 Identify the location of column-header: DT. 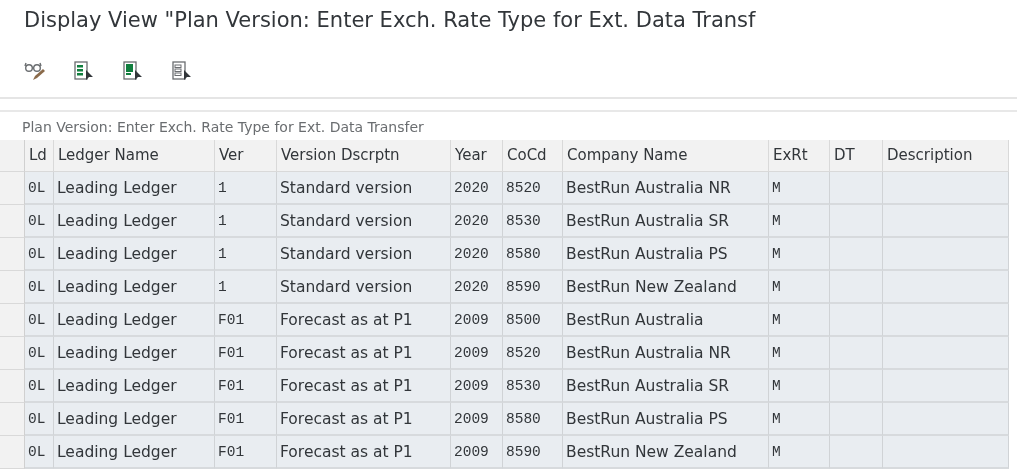
(856, 156).